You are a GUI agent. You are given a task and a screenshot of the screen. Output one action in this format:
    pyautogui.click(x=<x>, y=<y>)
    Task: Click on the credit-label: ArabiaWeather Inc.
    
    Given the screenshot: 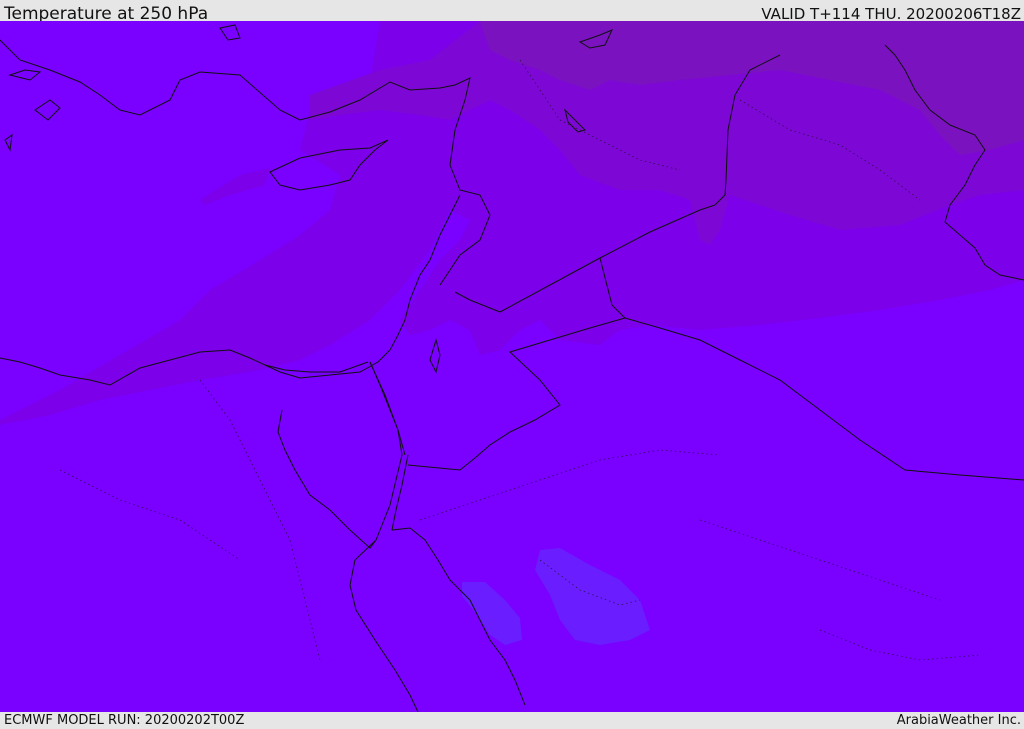 What is the action you would take?
    pyautogui.click(x=958, y=720)
    